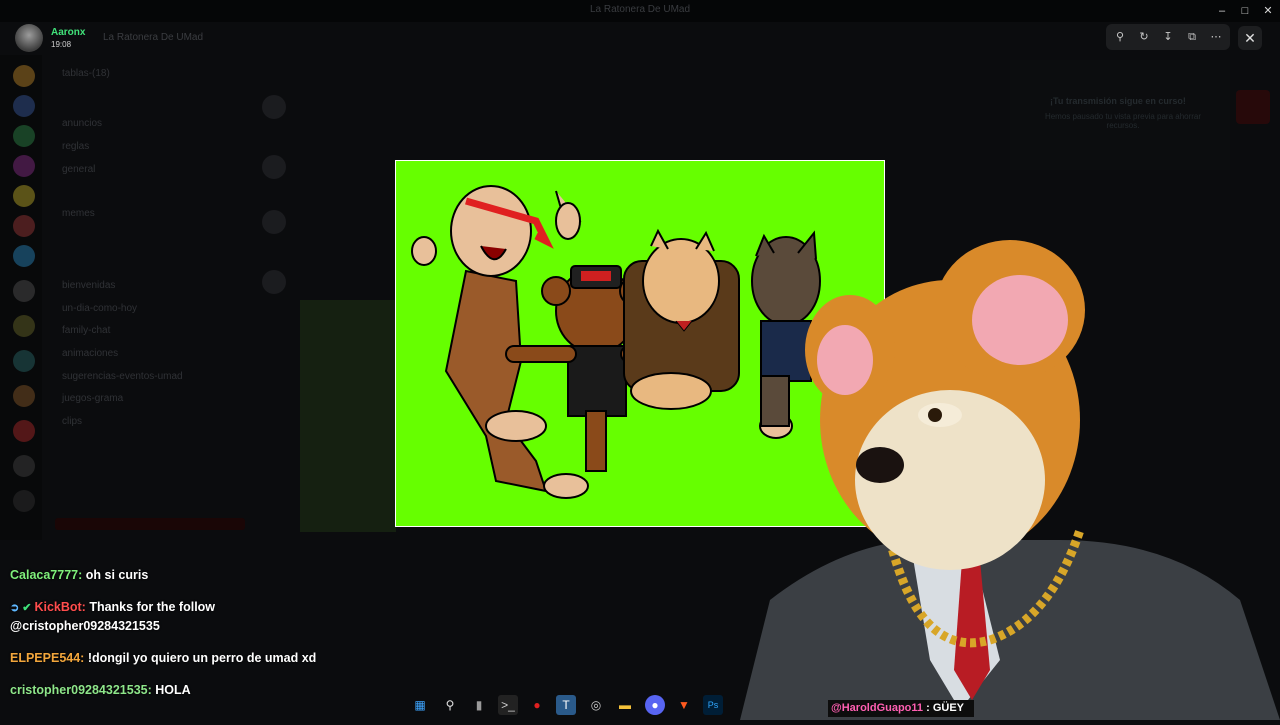 This screenshot has width=1280, height=725. What do you see at coordinates (81, 690) in the screenshot?
I see `chat-username: cristopher09284321535:` at bounding box center [81, 690].